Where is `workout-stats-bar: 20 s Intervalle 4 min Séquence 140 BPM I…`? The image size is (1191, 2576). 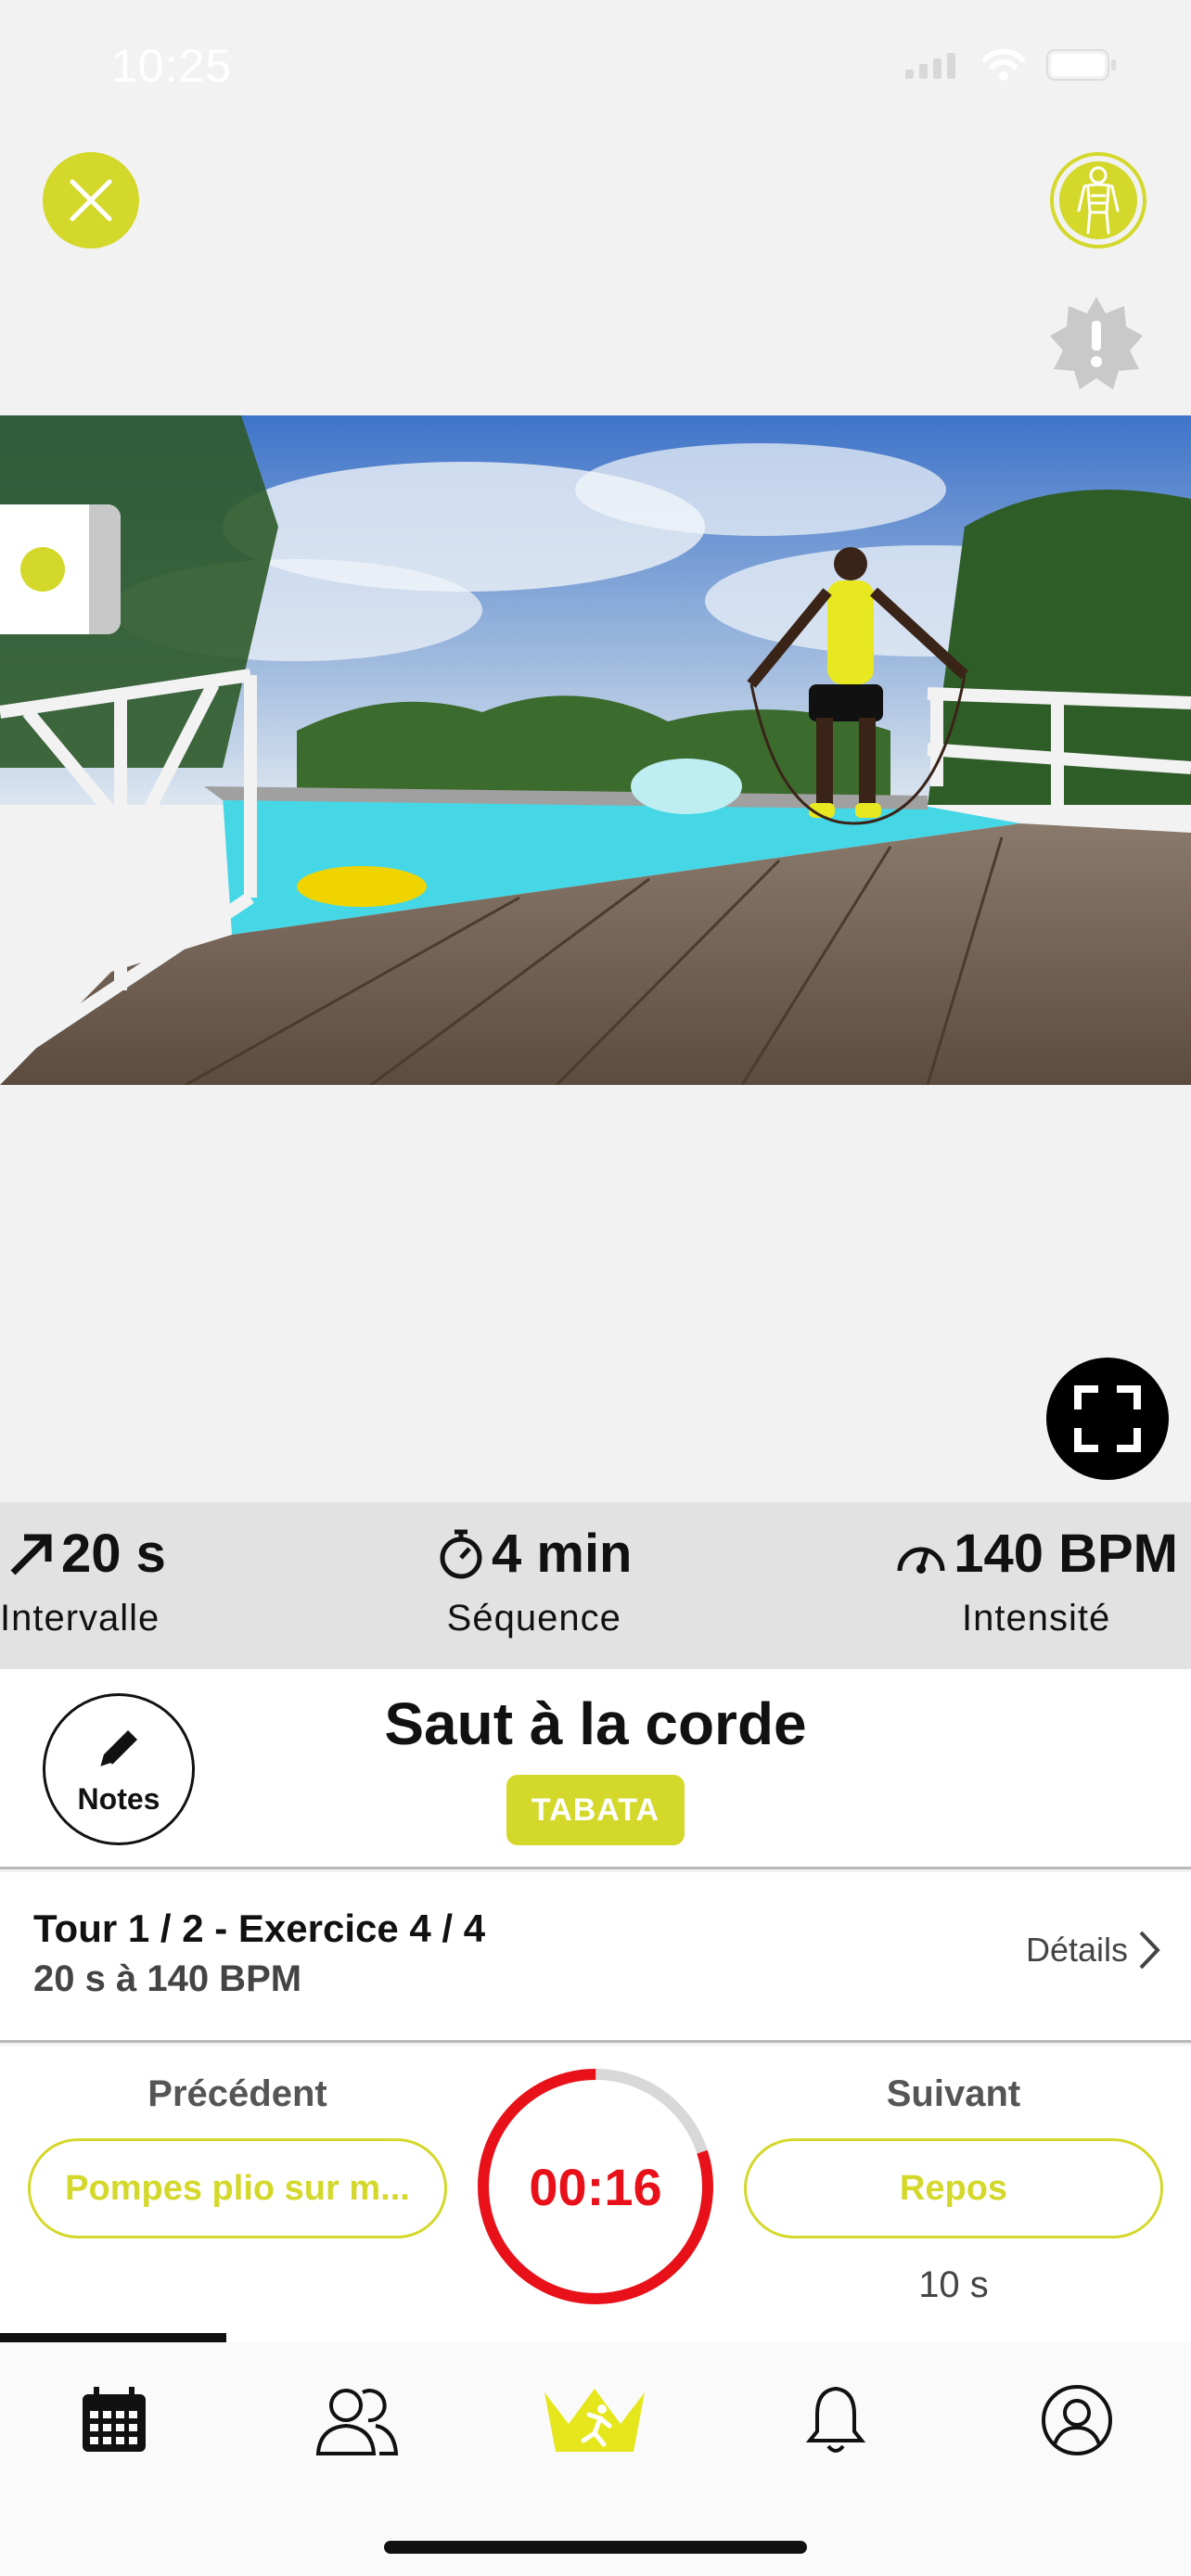
workout-stats-bar: 20 s Intervalle 4 min Séquence 140 BPM I… is located at coordinates (595, 1585).